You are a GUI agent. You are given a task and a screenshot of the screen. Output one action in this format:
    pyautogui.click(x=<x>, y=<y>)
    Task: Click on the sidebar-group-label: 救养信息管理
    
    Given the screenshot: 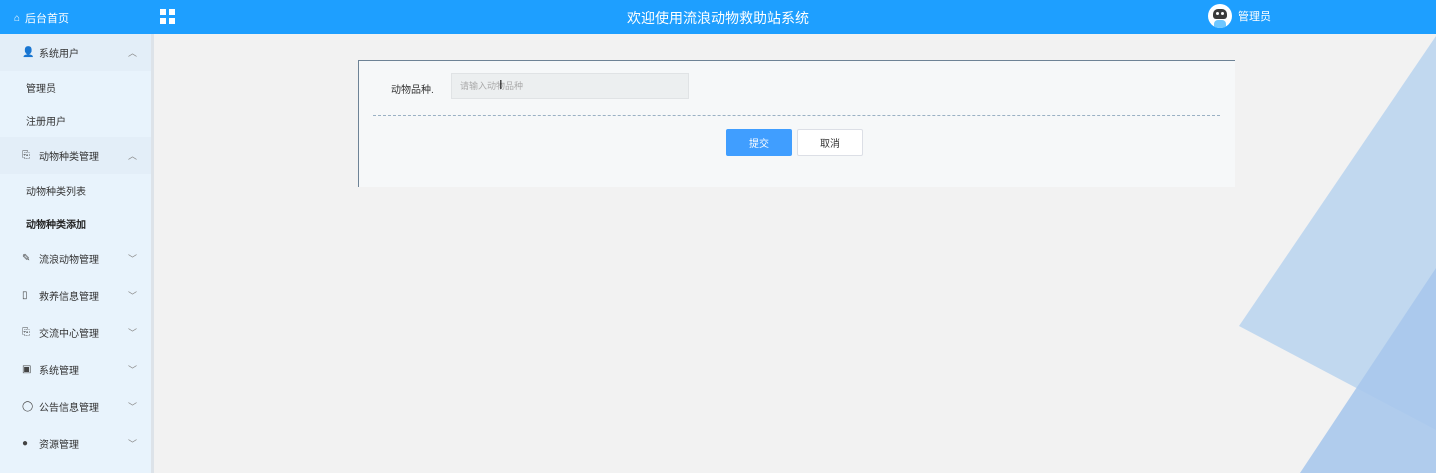 What is the action you would take?
    pyautogui.click(x=69, y=297)
    